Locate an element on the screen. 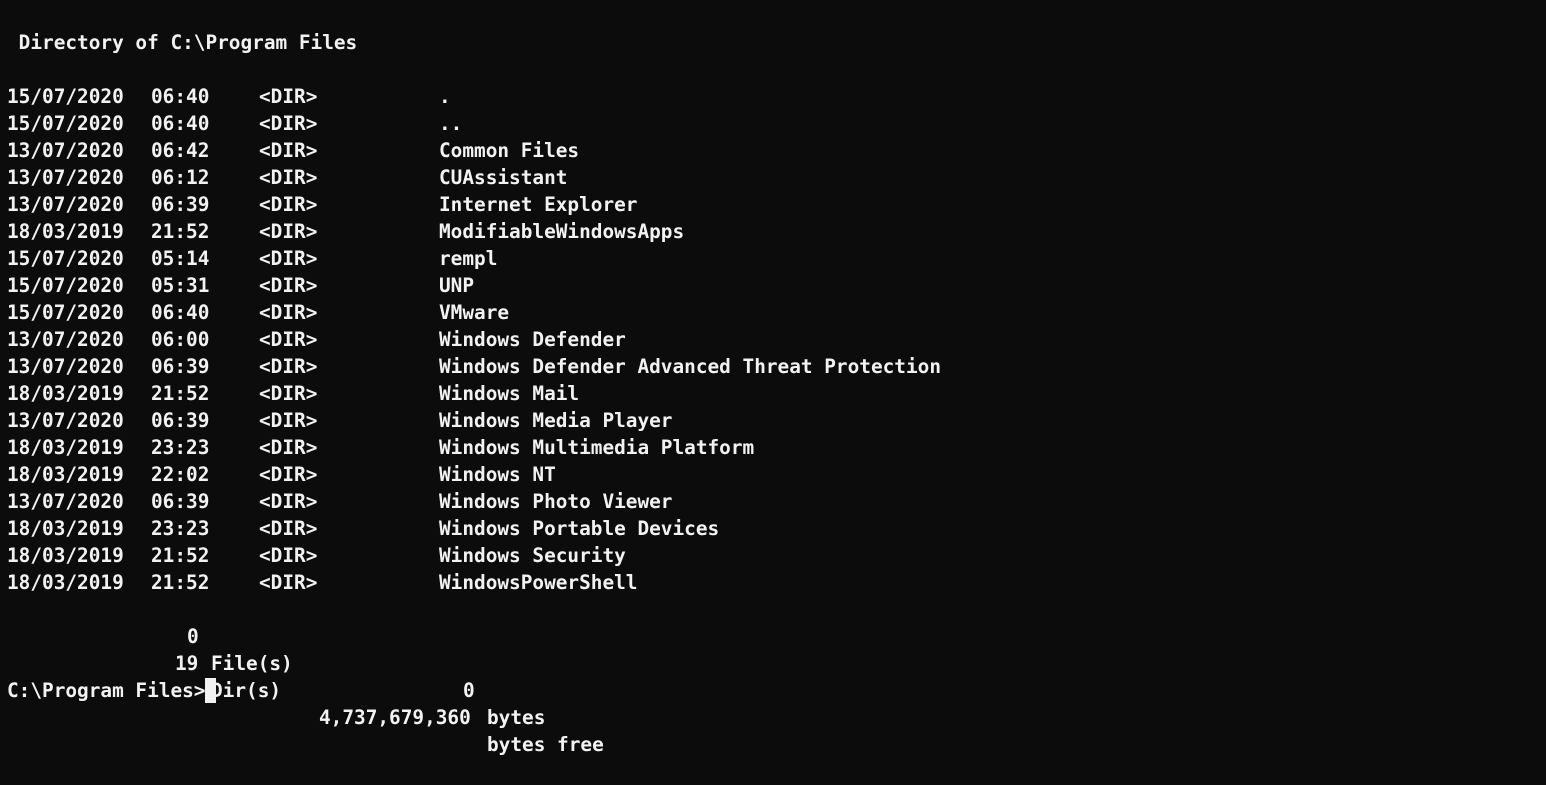  text-cursor is located at coordinates (211, 690).